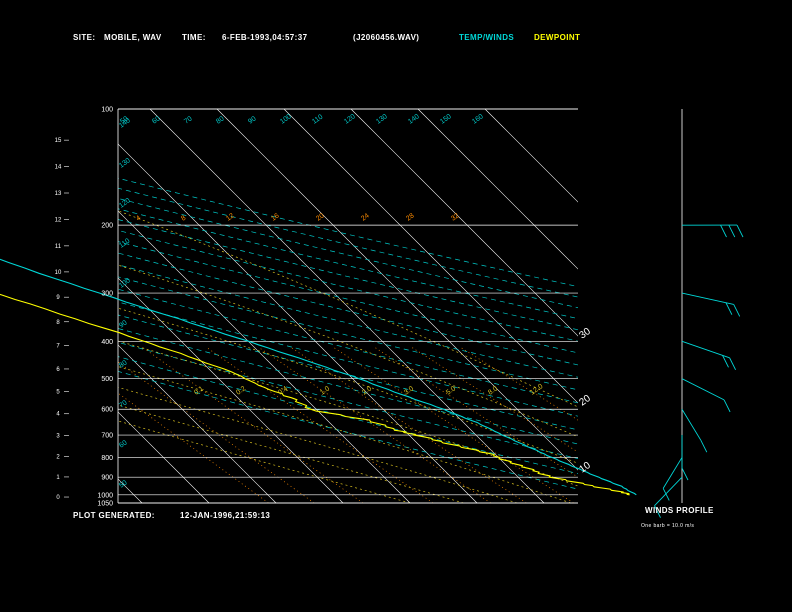  What do you see at coordinates (455, 217) in the screenshot?
I see `mixing-ratio-label: 32` at bounding box center [455, 217].